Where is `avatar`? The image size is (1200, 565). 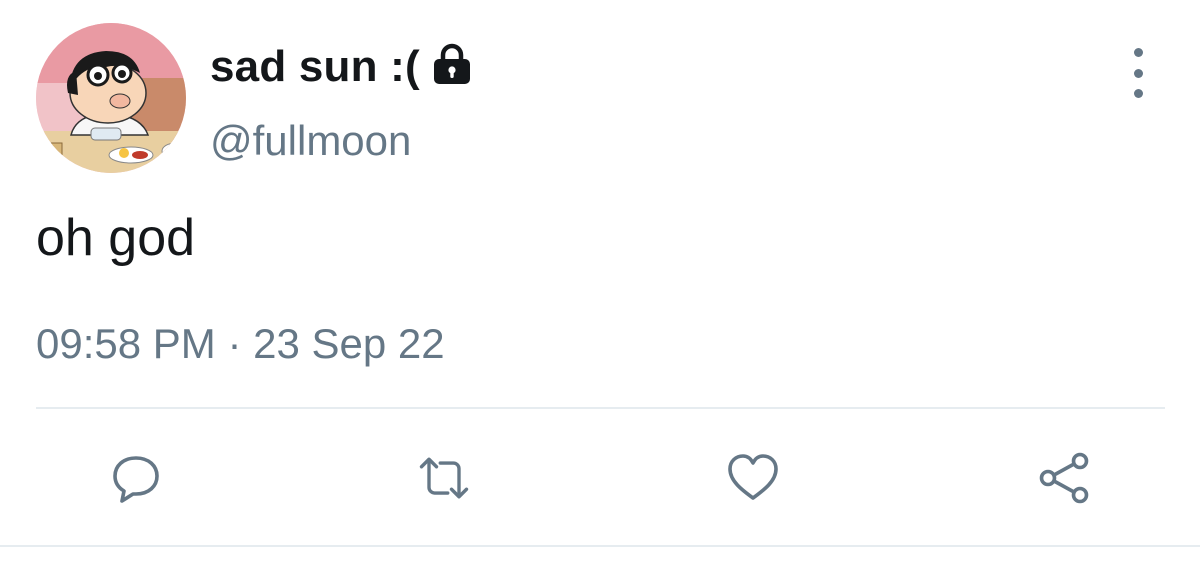 avatar is located at coordinates (111, 98).